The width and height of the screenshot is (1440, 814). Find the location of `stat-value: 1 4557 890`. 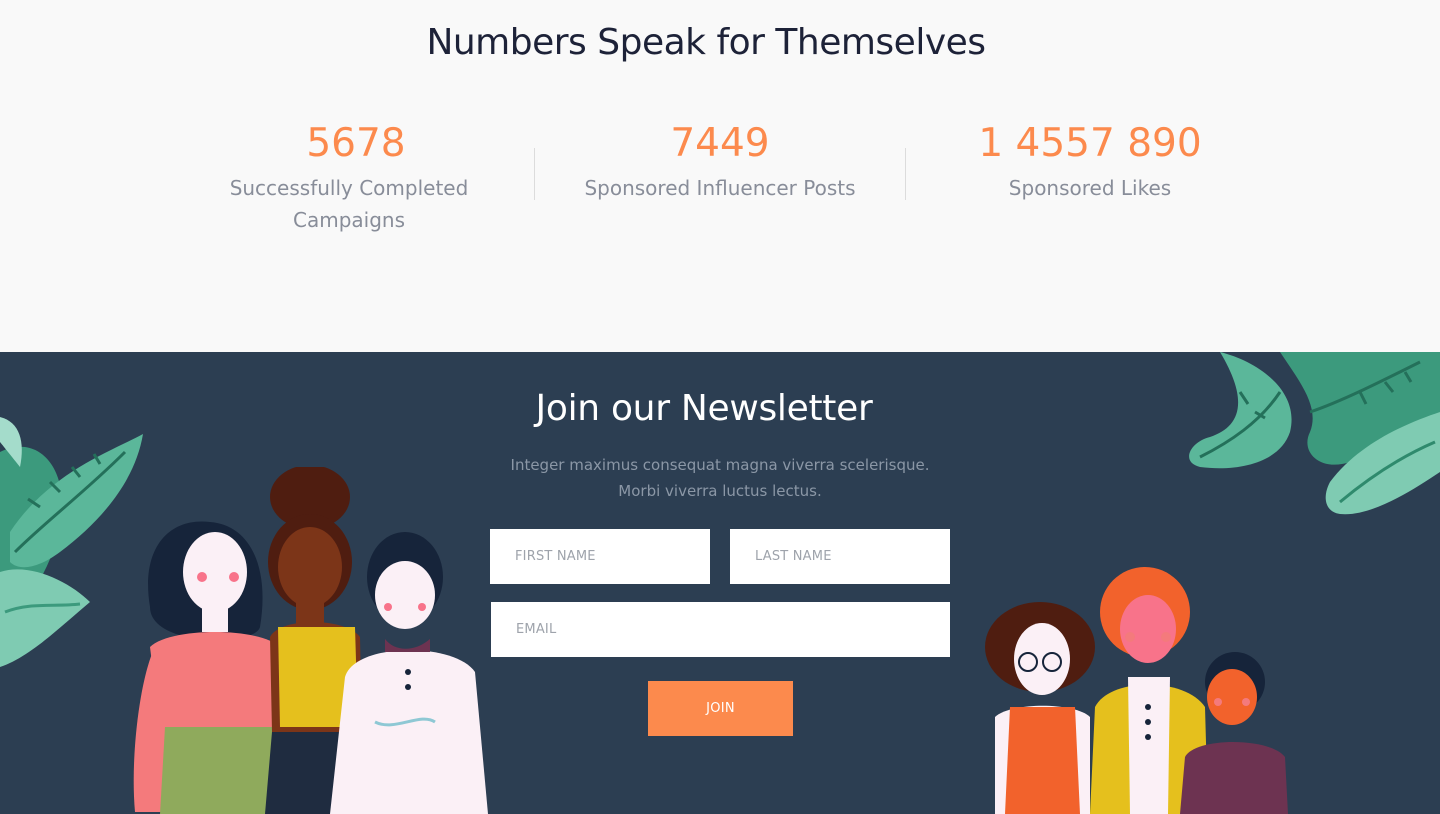

stat-value: 1 4557 890 is located at coordinates (1090, 143).